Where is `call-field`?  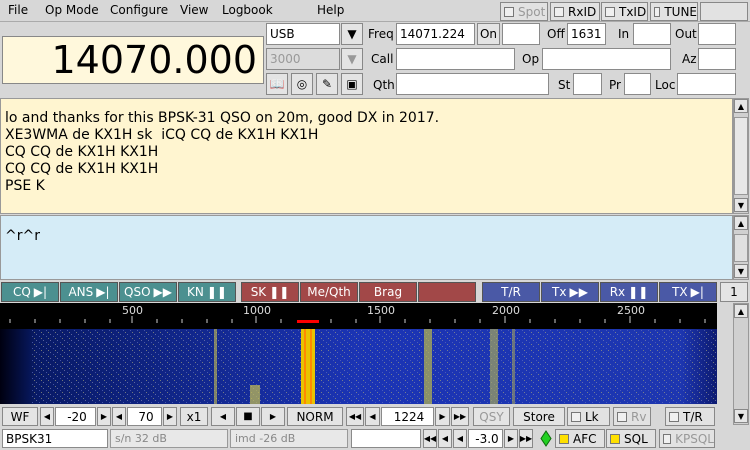
call-field is located at coordinates (455, 59).